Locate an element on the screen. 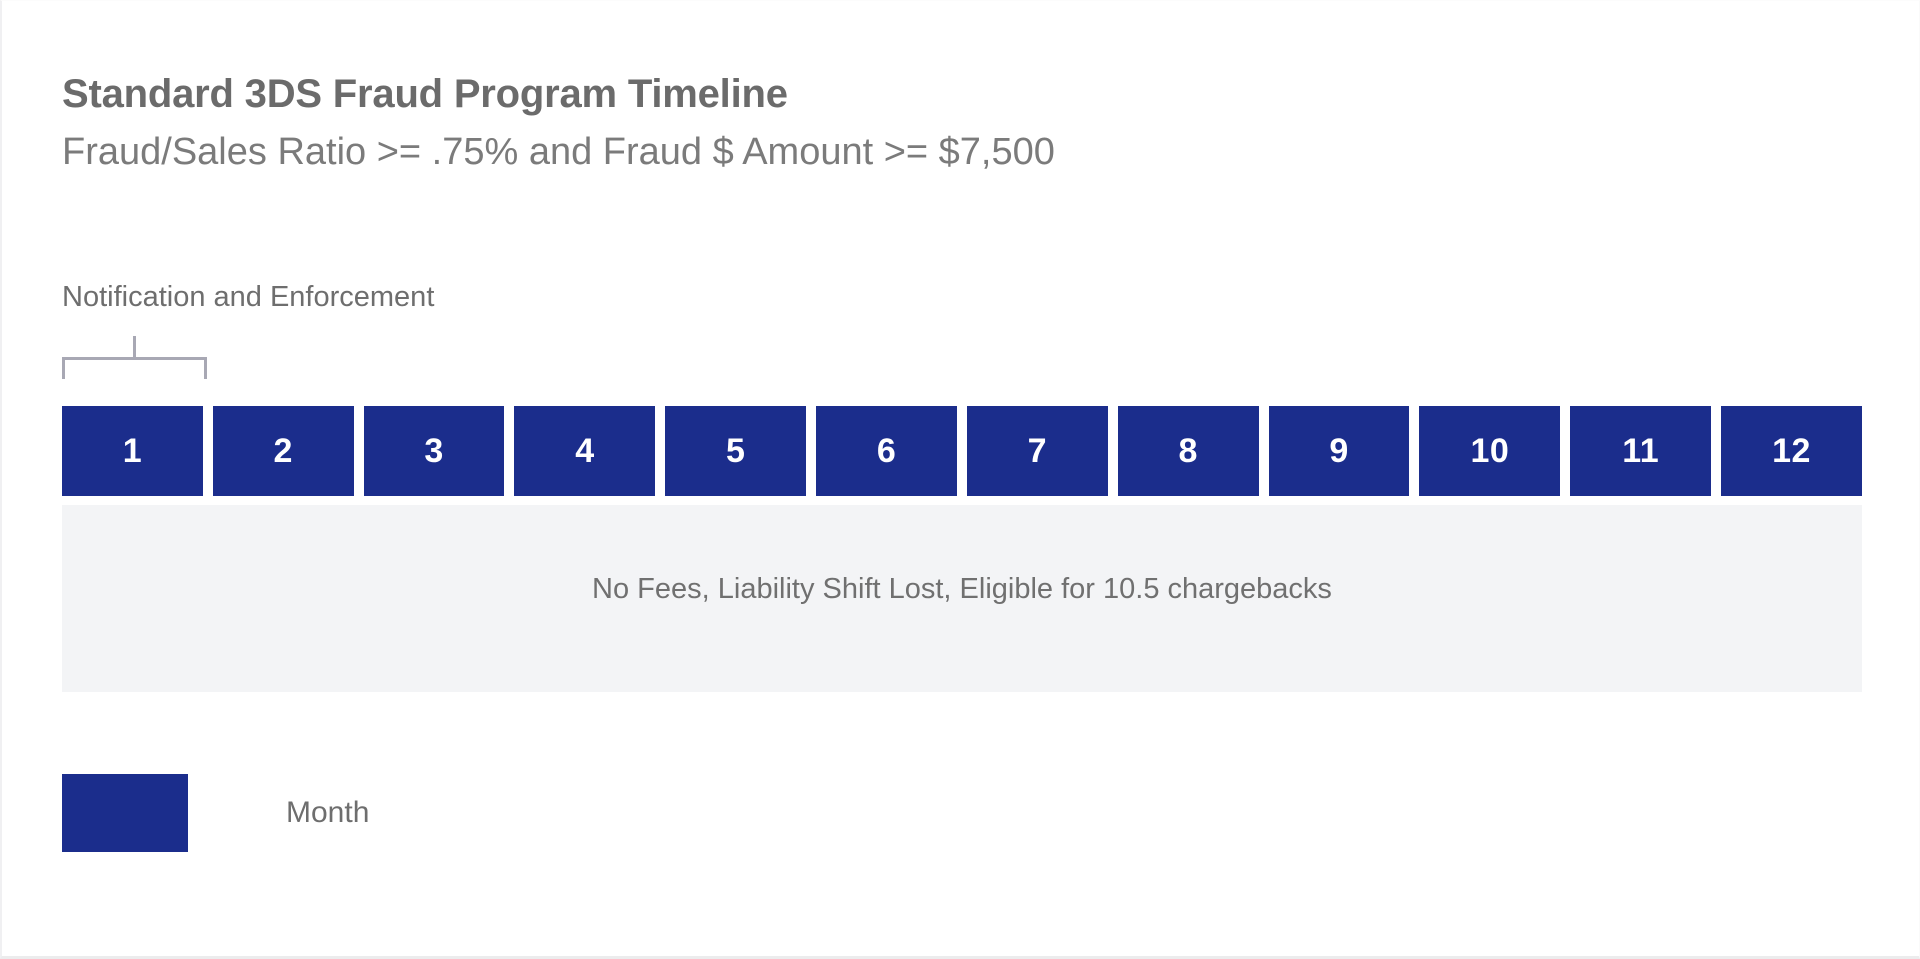 Image resolution: width=1920 pixels, height=959 pixels. month-box: 3 is located at coordinates (434, 451).